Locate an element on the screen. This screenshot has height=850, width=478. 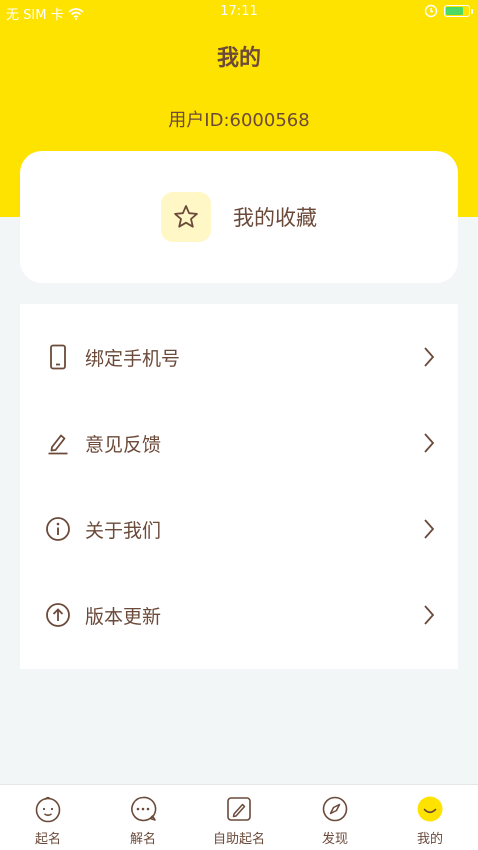
battery-icon is located at coordinates (458, 11).